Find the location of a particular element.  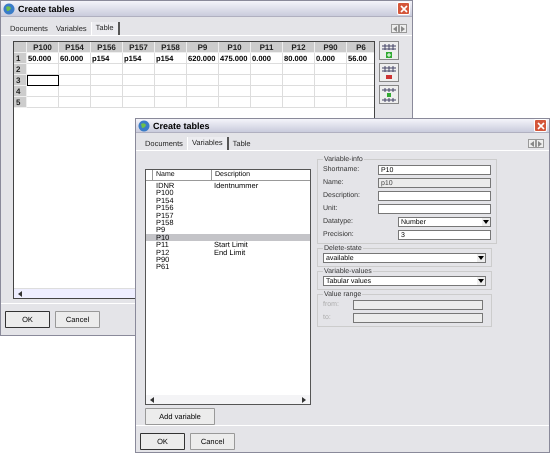

insert-row-icon is located at coordinates (389, 94).